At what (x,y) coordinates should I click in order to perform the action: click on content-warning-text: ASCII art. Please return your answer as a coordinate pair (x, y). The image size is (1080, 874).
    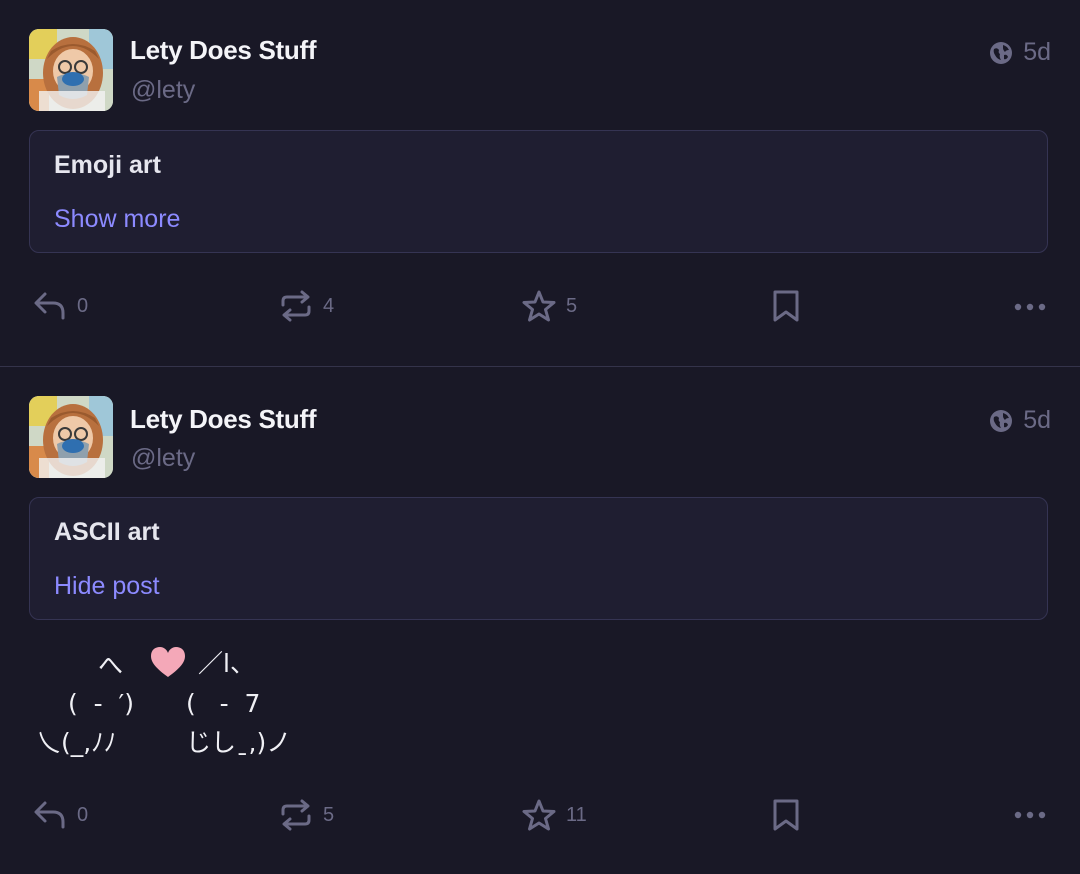
    Looking at the image, I should click on (107, 532).